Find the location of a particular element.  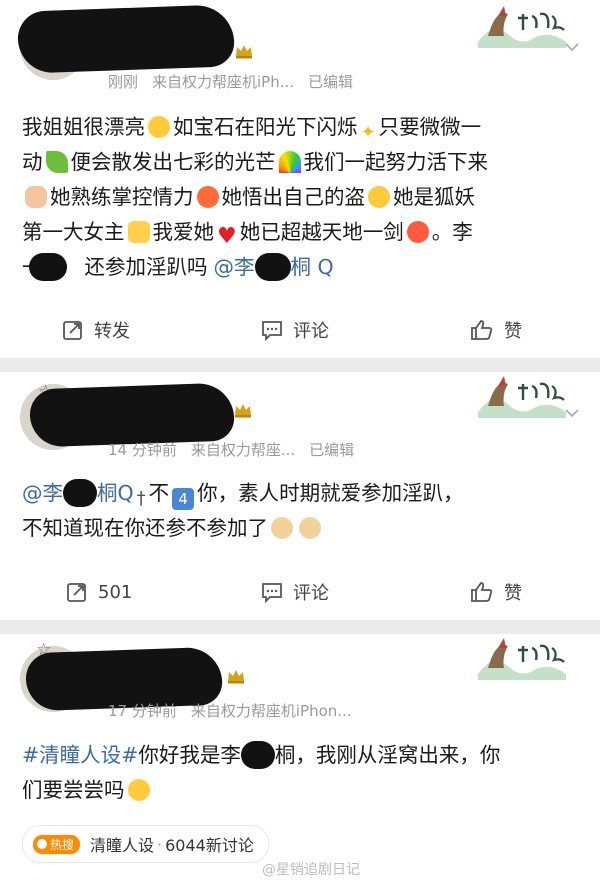

clapping-hands-emoji-icon is located at coordinates (138, 232).